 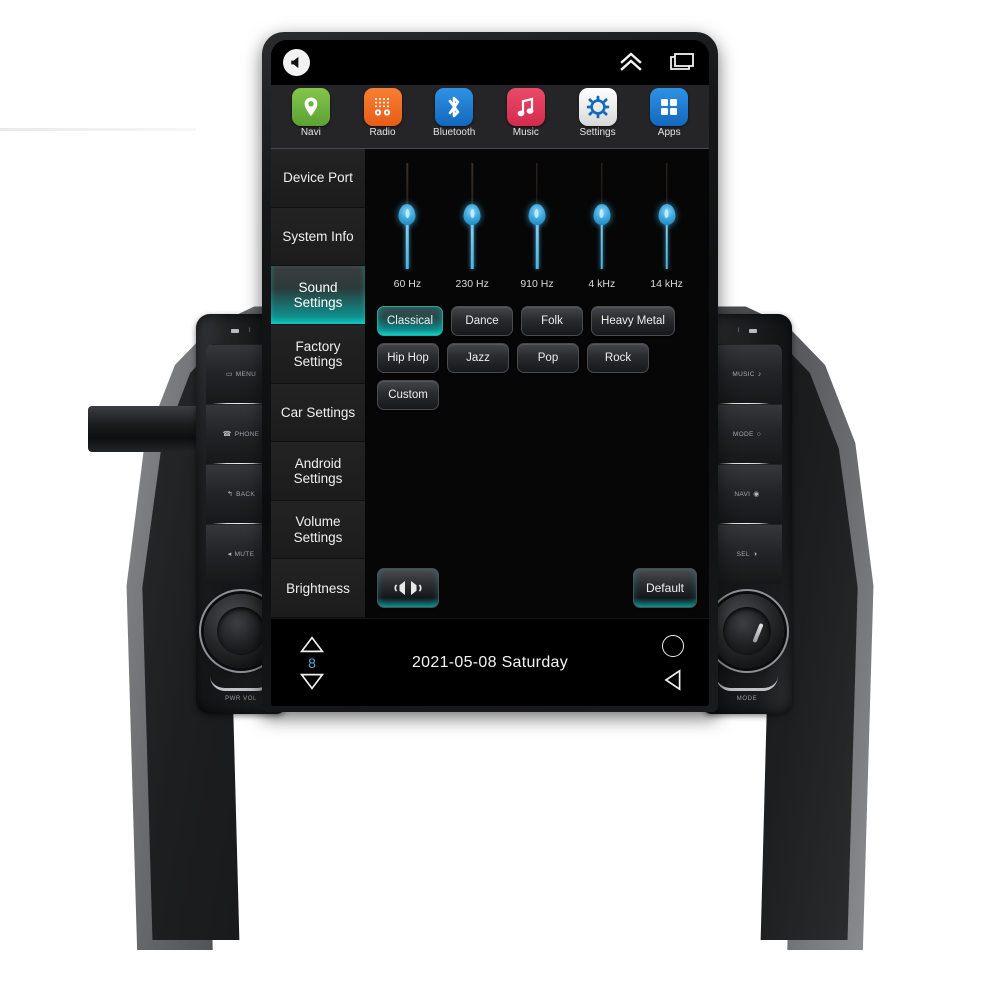 I want to click on preset-button-pop: Pop, so click(x=548, y=358).